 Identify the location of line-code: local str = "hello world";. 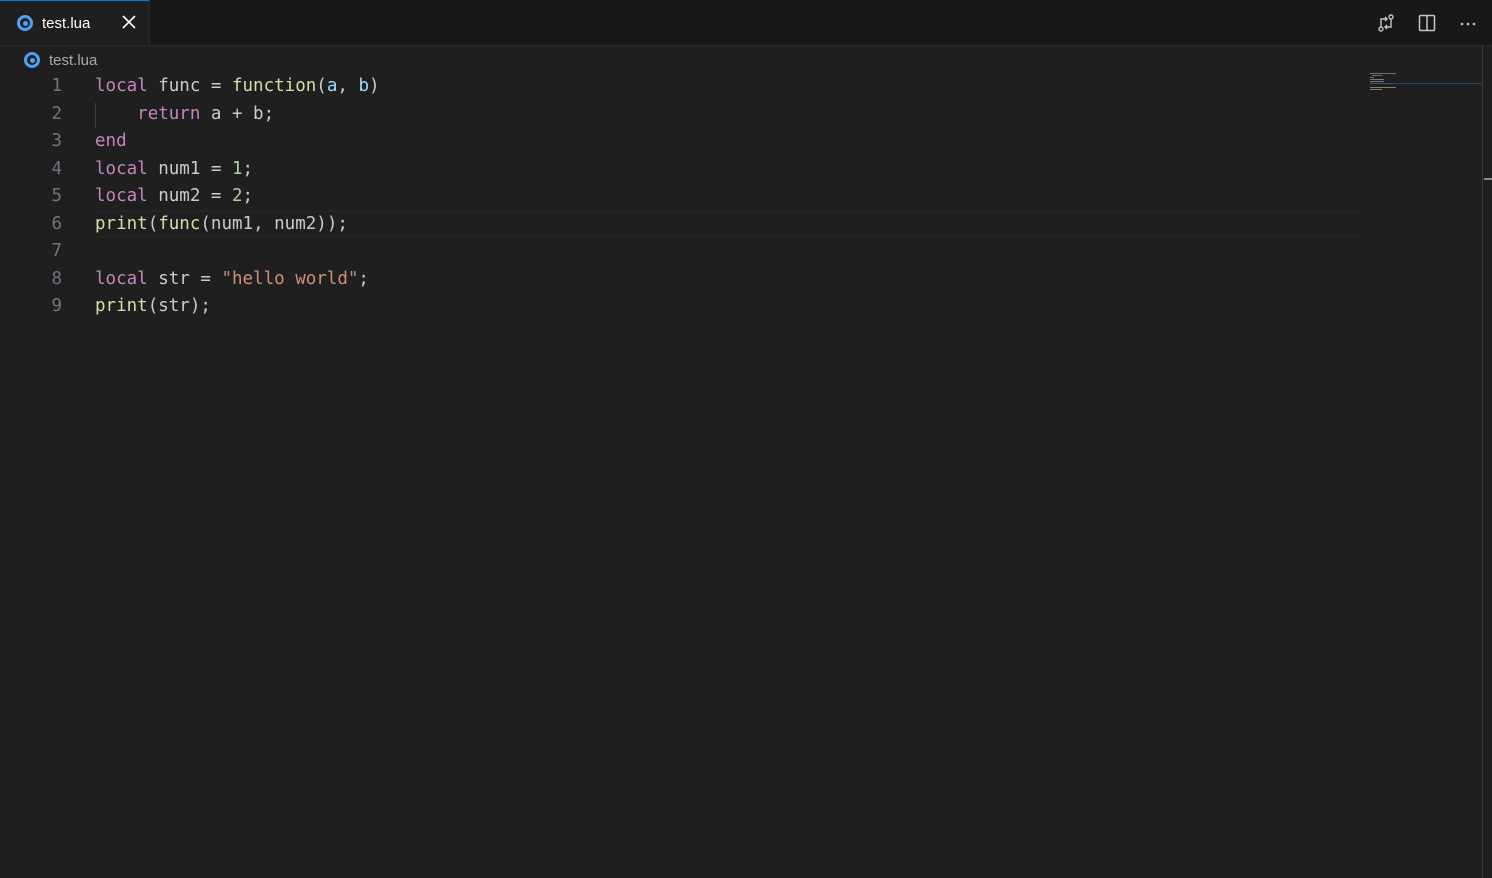
(232, 280).